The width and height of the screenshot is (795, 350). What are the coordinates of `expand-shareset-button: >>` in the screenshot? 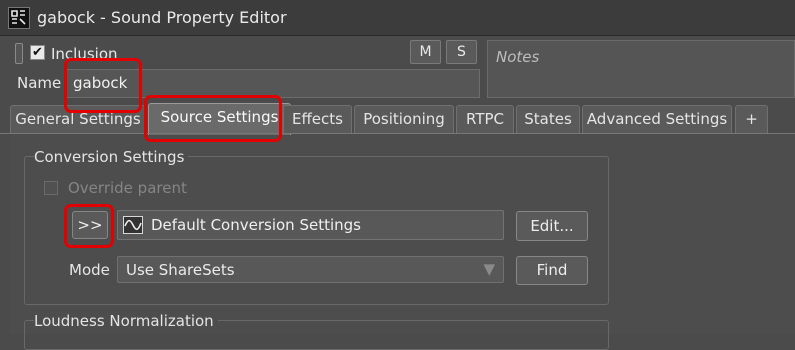 It's located at (90, 225).